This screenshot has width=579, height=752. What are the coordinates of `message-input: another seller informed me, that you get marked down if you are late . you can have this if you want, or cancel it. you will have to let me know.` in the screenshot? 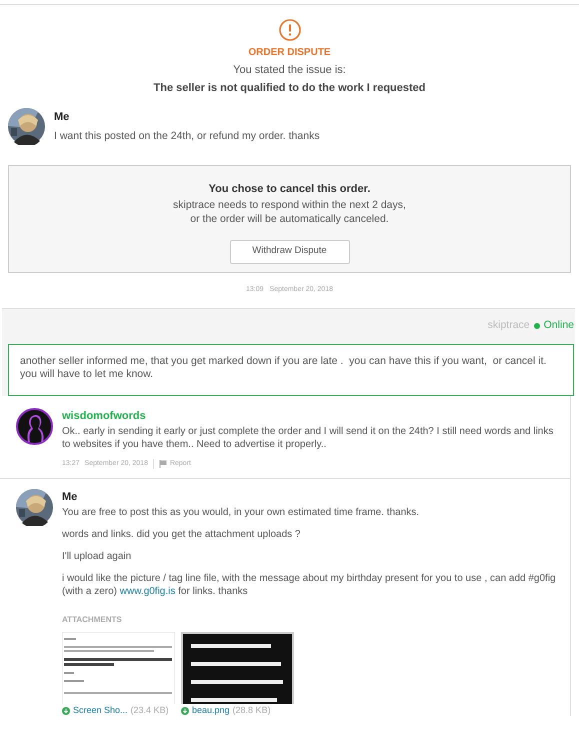 It's located at (291, 370).